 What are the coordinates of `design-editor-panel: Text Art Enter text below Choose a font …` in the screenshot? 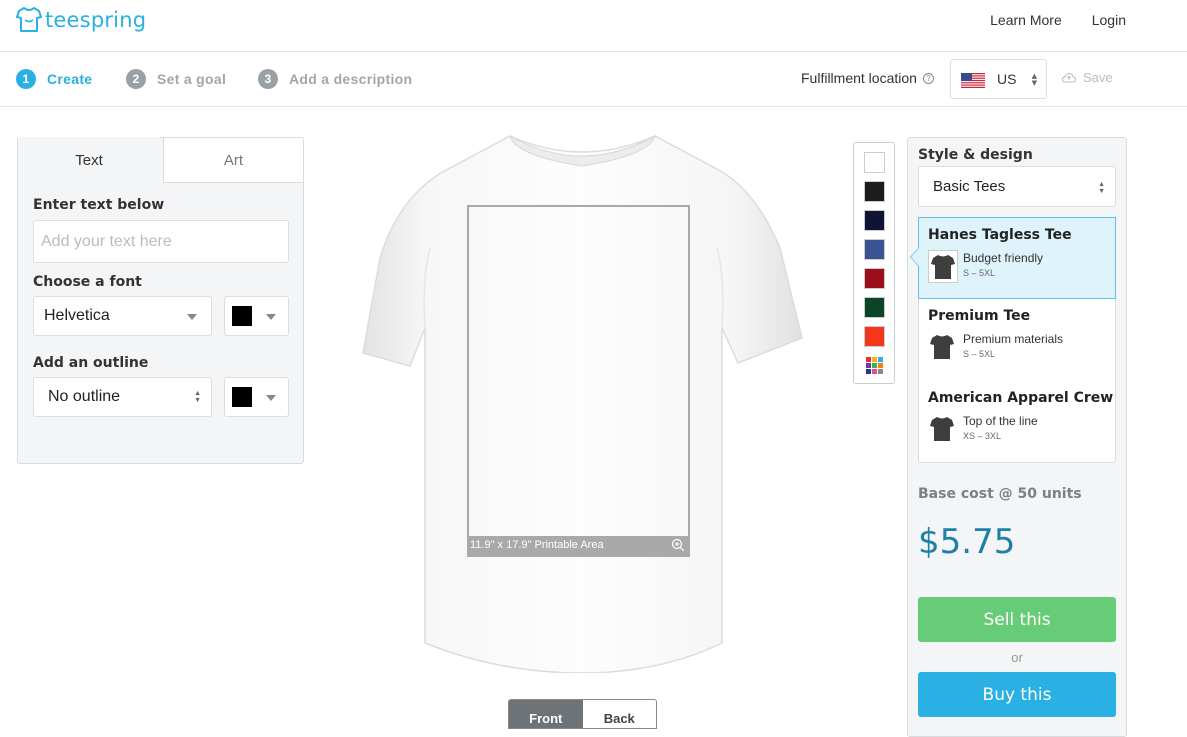 It's located at (160, 300).